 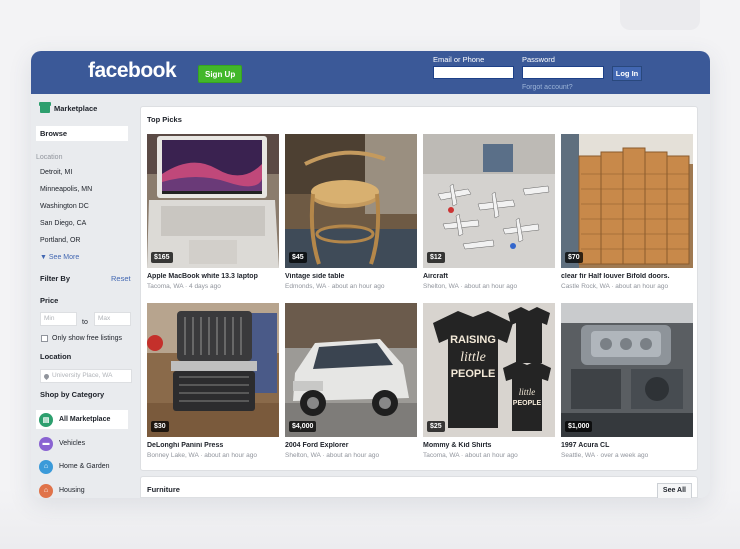 I want to click on location-section-label: Location, so click(x=49, y=157).